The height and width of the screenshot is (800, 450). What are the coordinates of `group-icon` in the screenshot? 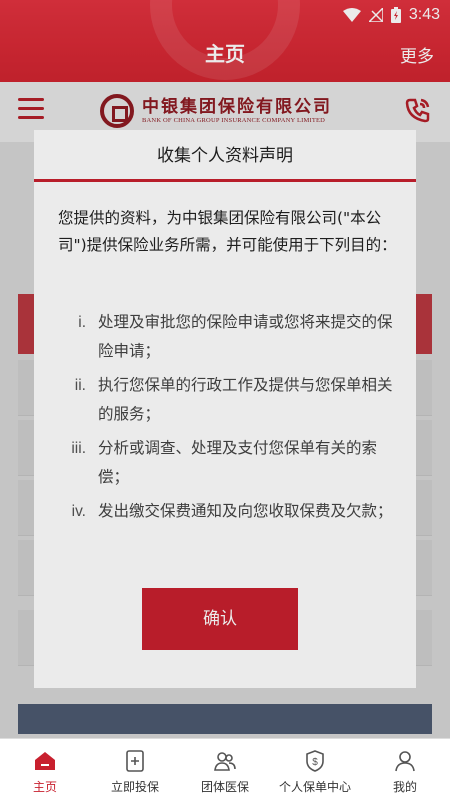 It's located at (225, 761).